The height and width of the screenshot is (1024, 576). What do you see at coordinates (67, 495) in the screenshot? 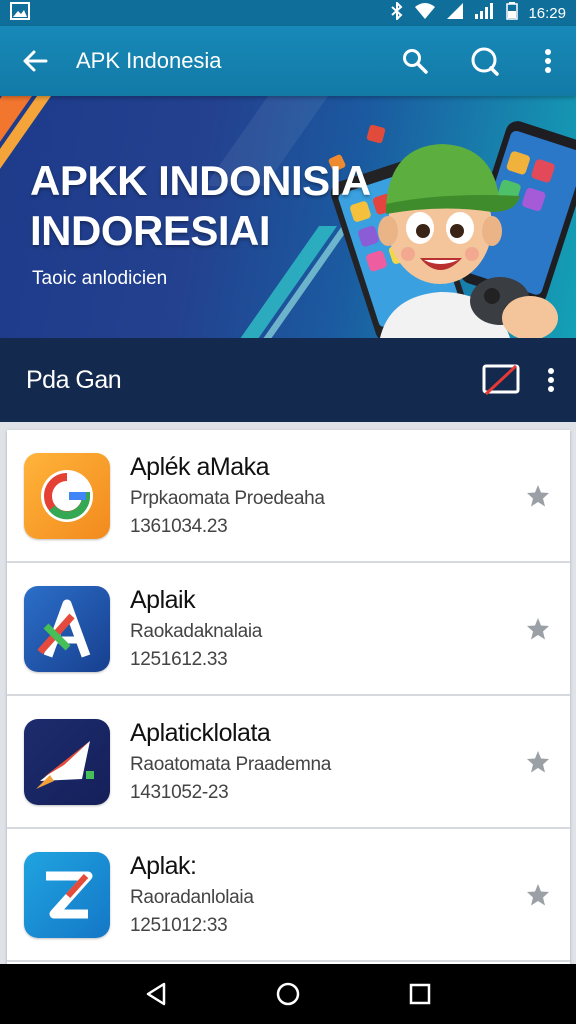
I see `g-logo-icon` at bounding box center [67, 495].